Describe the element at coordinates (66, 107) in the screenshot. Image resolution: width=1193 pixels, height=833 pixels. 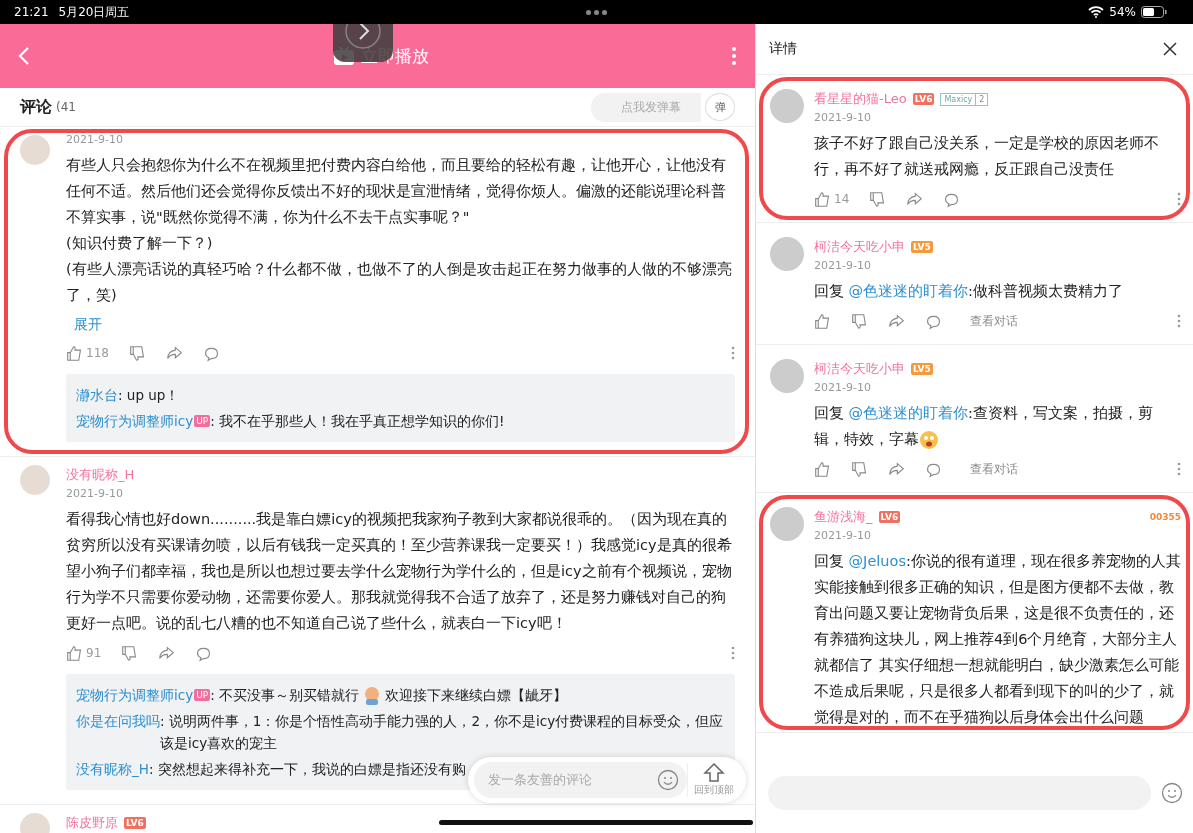
I see `comments-count: (41` at that location.